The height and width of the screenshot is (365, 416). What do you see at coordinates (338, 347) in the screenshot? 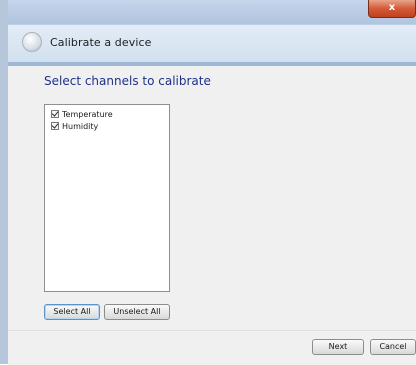
I see `next-button: Next` at bounding box center [338, 347].